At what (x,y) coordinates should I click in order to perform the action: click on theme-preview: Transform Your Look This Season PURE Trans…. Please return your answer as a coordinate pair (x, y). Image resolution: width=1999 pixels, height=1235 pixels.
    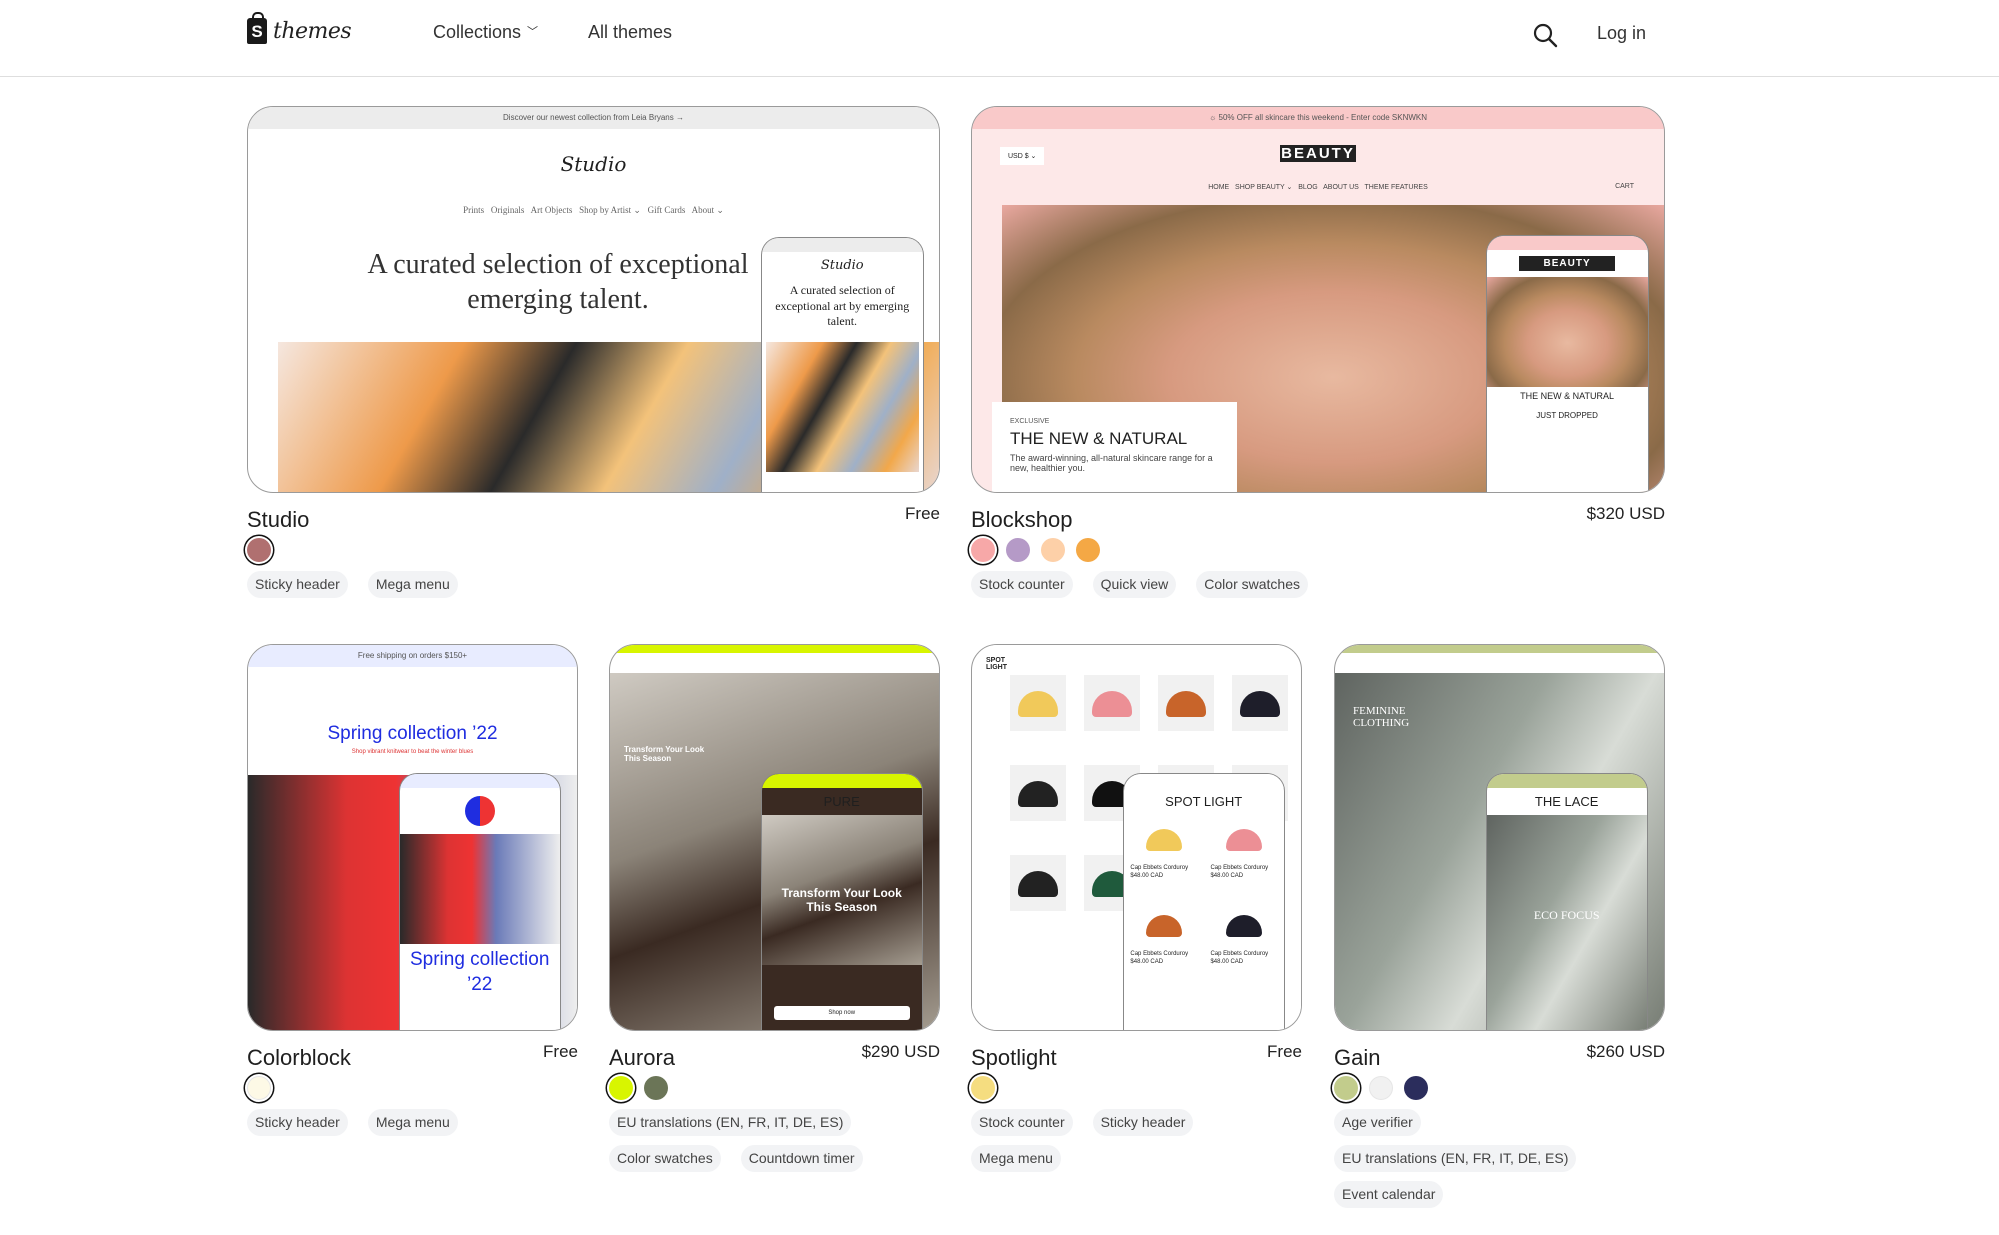
    Looking at the image, I should click on (774, 837).